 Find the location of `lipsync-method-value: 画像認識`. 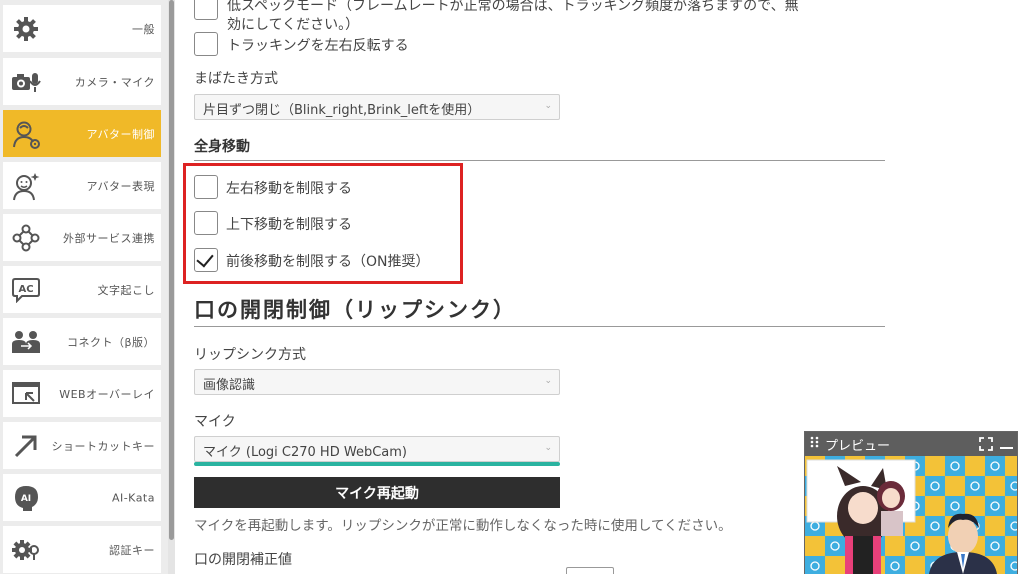

lipsync-method-value: 画像認識 is located at coordinates (229, 385).